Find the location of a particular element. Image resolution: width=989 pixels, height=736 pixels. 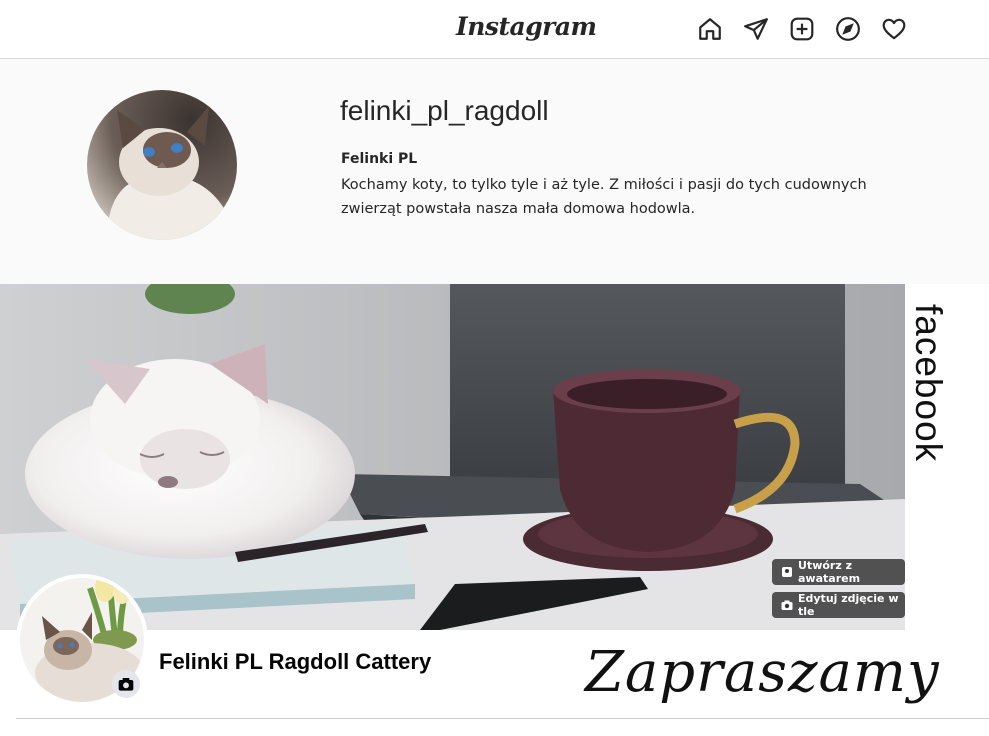

avatar-icon is located at coordinates (787, 572).